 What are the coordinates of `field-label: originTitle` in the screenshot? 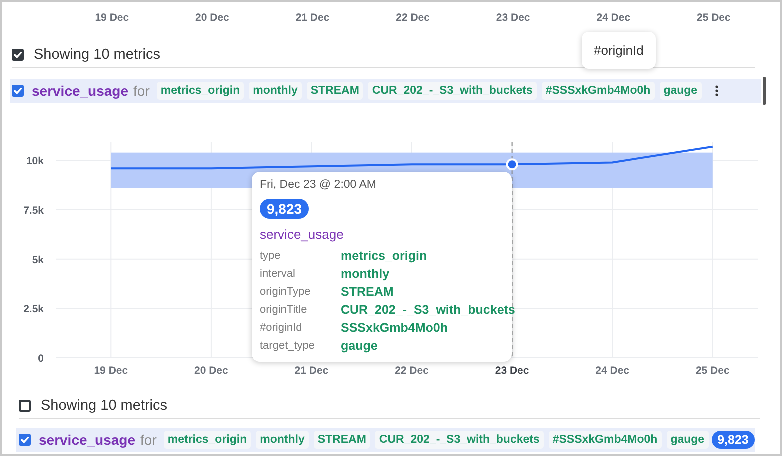 It's located at (284, 310).